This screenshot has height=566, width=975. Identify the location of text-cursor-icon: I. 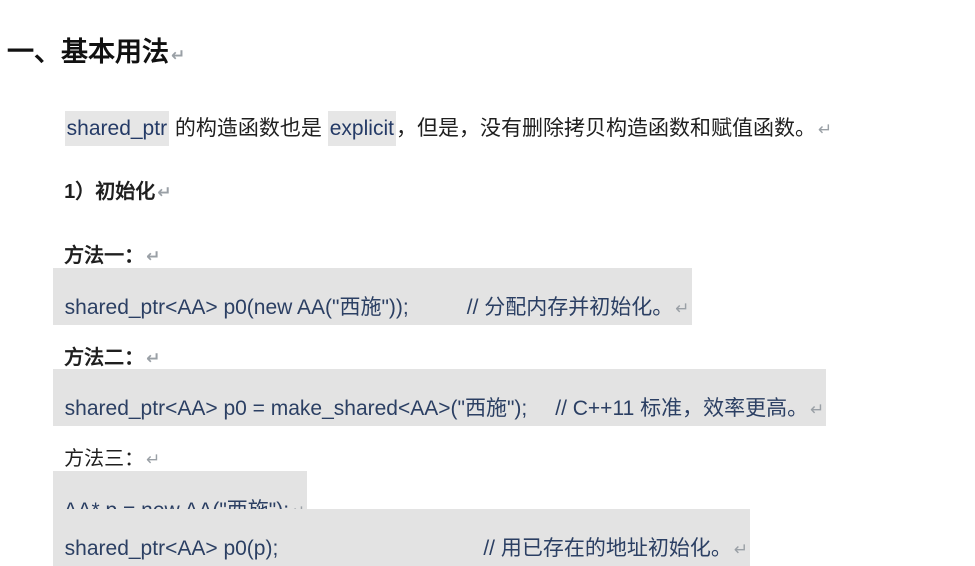
(231, 128).